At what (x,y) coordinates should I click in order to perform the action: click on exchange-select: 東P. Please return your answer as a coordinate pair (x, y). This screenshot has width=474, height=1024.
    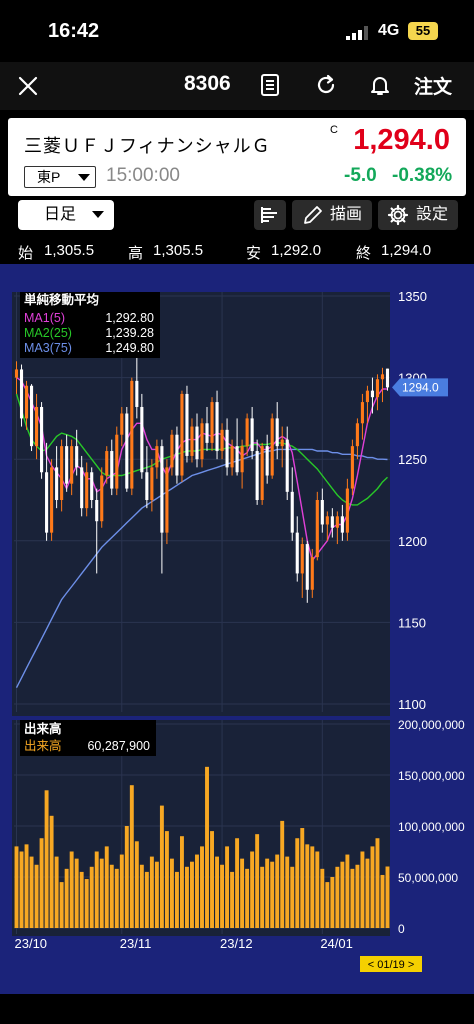
    Looking at the image, I should click on (60, 177).